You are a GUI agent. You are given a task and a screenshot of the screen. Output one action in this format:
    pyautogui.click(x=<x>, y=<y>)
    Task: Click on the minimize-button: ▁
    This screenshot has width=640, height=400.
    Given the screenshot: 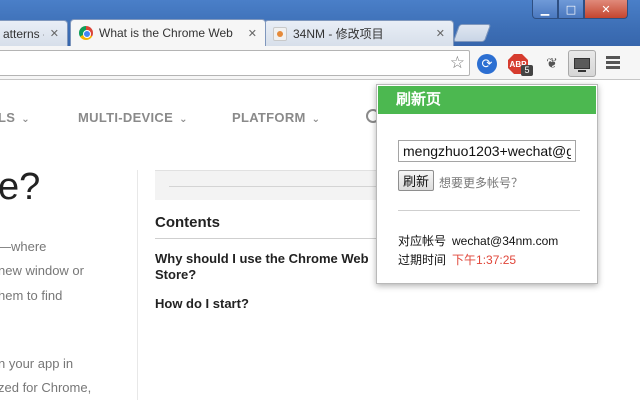 What is the action you would take?
    pyautogui.click(x=545, y=9)
    